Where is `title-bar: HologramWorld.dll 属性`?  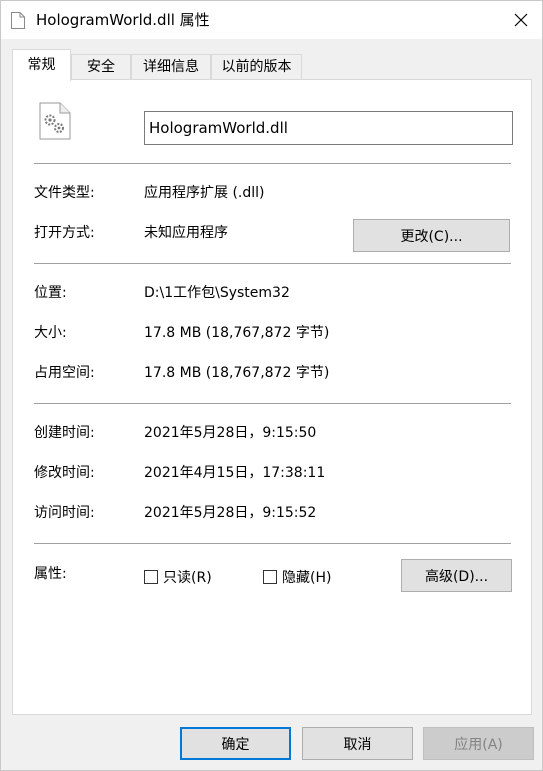
title-bar: HologramWorld.dll 属性 is located at coordinates (271, 20).